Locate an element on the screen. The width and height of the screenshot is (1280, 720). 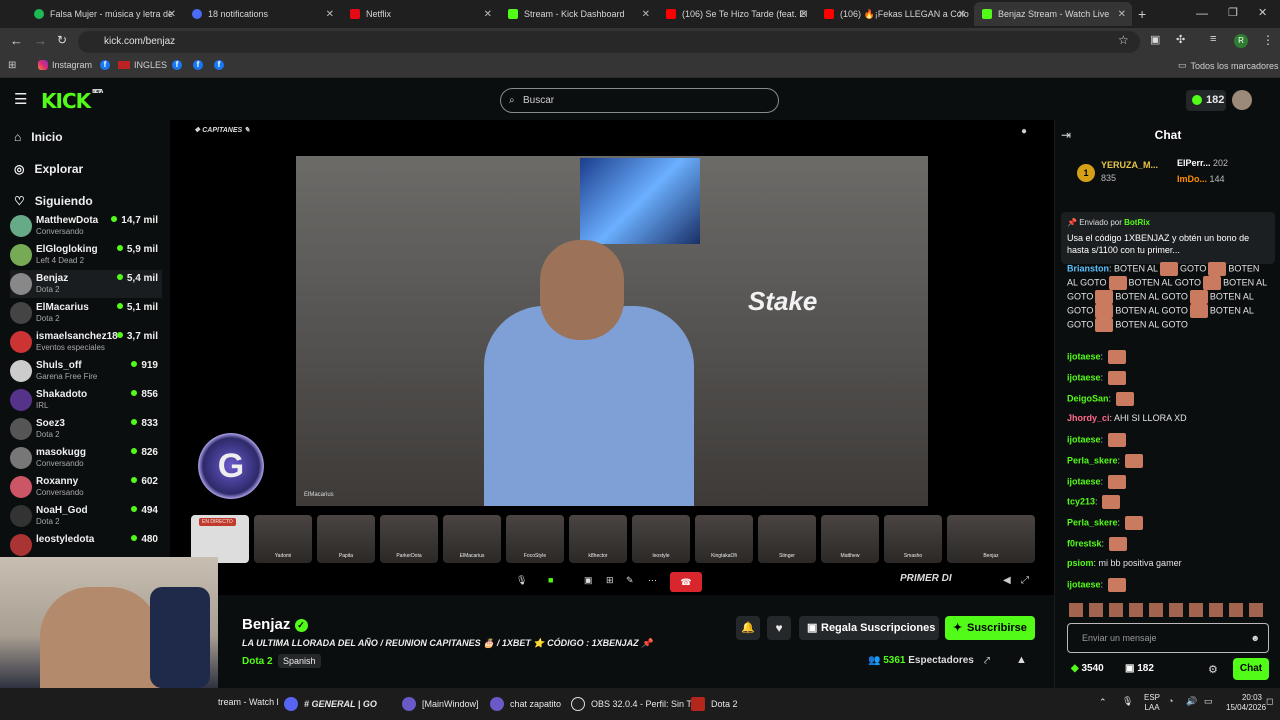
leaderboard-first: 1 YERUZA_M... 835 is located at coordinates (1125, 174).